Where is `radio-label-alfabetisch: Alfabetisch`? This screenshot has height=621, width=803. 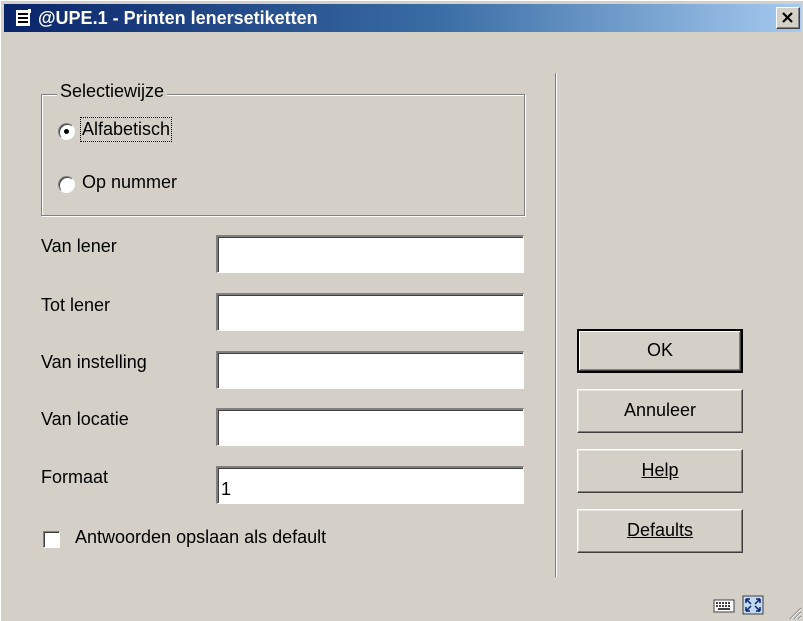 radio-label-alfabetisch: Alfabetisch is located at coordinates (126, 129).